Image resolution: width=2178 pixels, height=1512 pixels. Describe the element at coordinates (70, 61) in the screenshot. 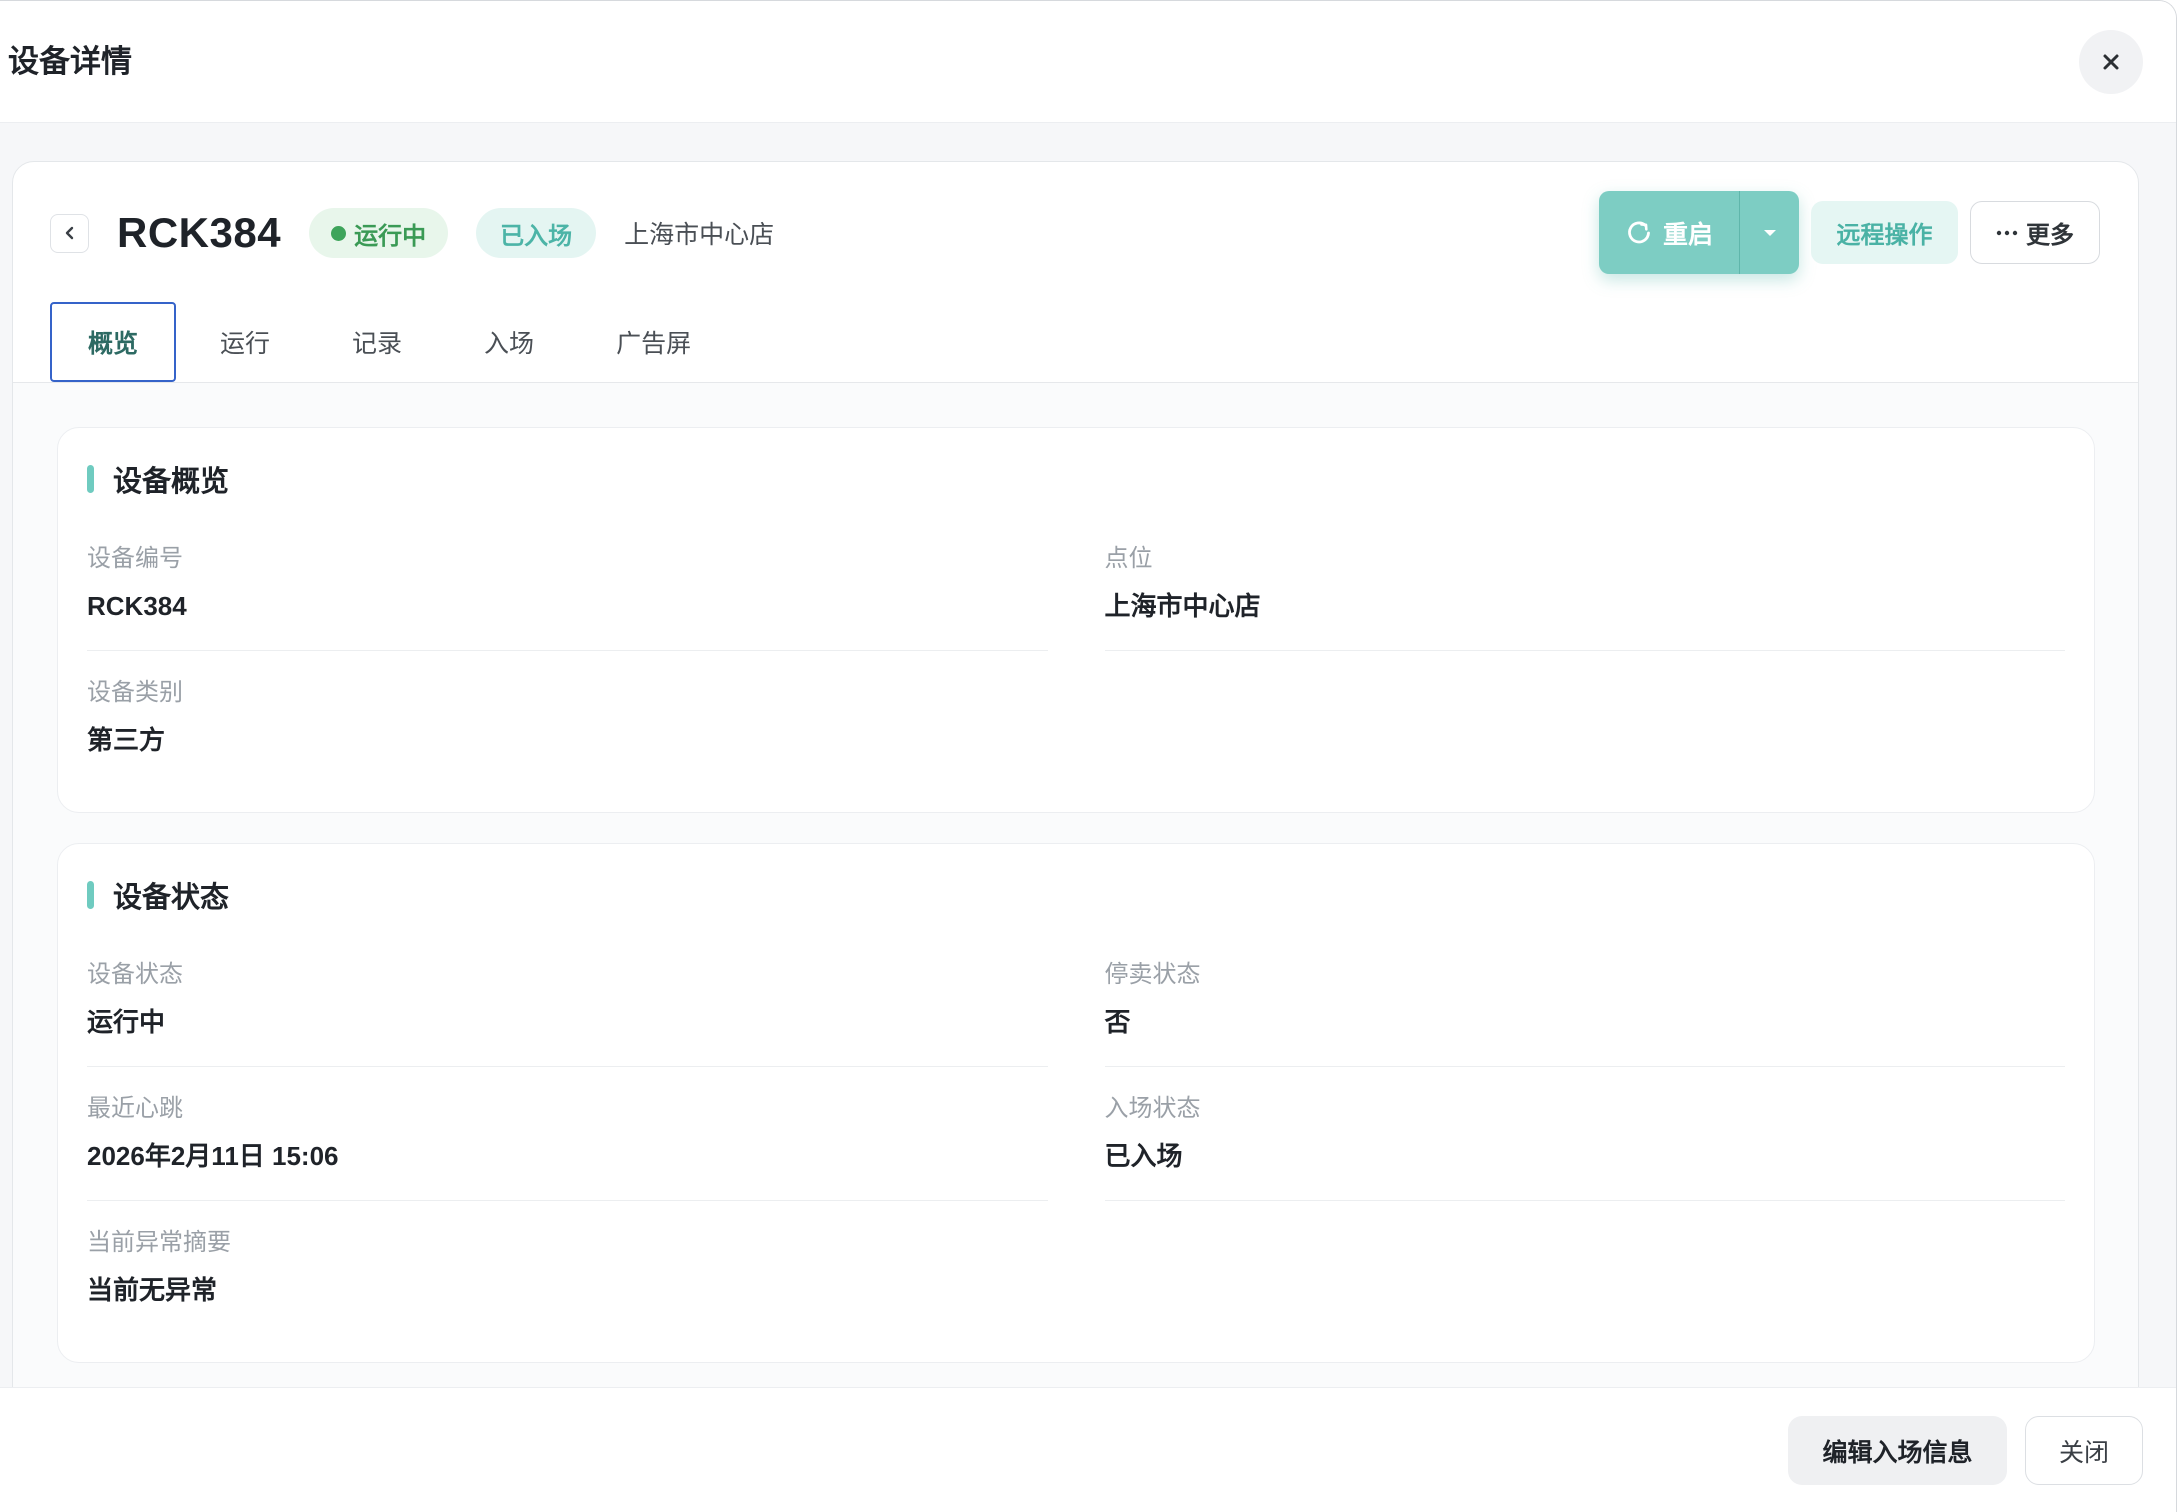

I see `modal-title: 设备详情` at that location.